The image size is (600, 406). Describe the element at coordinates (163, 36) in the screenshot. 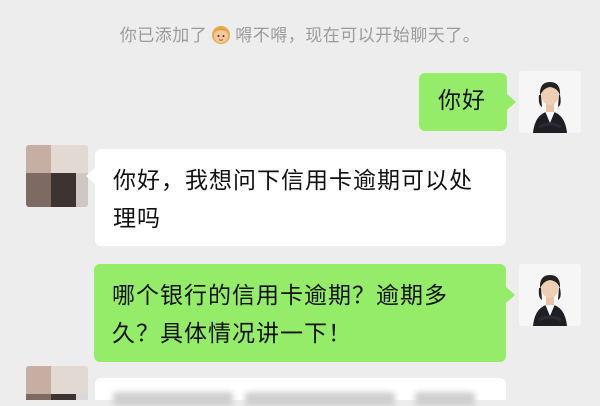

I see `system-notice-prefix: 你已添加了` at that location.